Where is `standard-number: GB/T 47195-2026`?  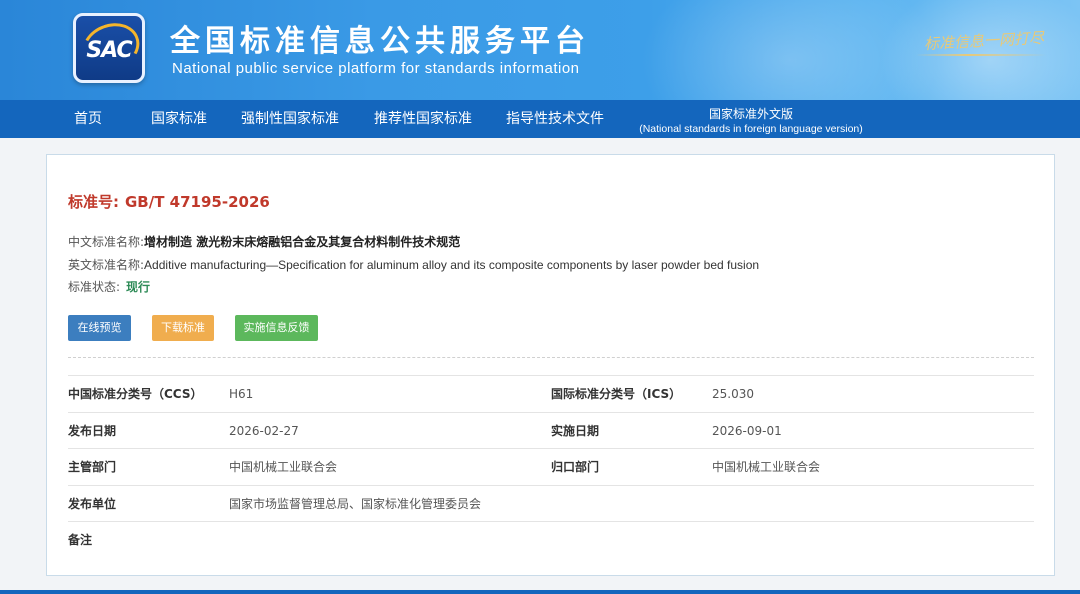 standard-number: GB/T 47195-2026 is located at coordinates (197, 202).